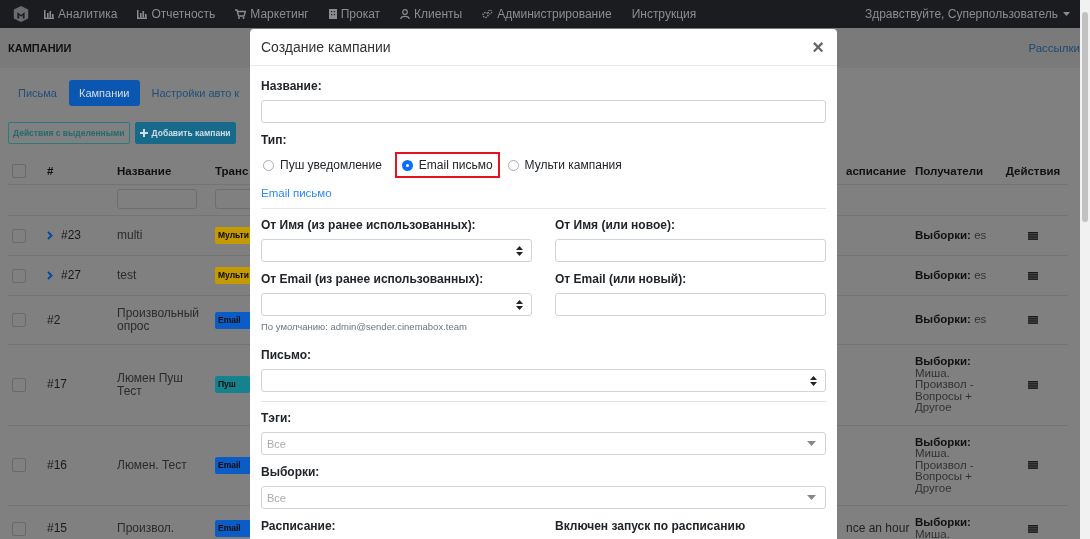  What do you see at coordinates (664, 14) in the screenshot?
I see `nav-link: Инструкция` at bounding box center [664, 14].